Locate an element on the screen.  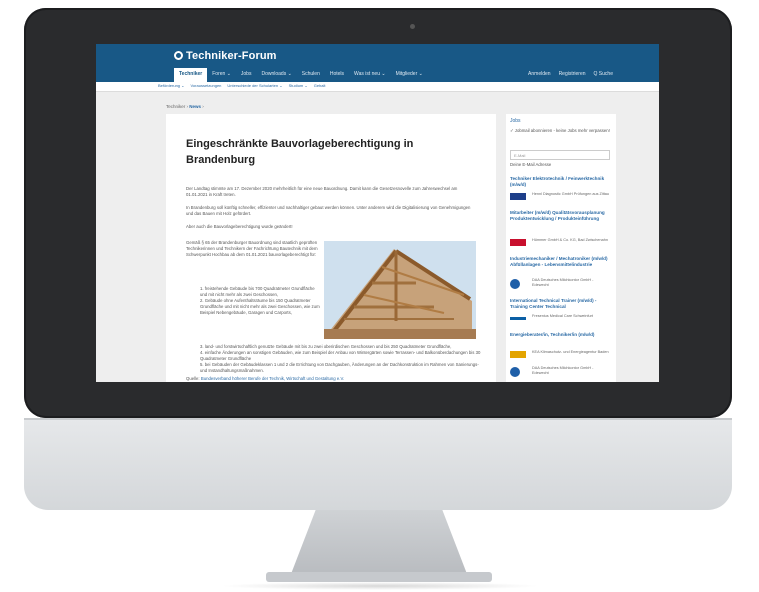
register-link: Registrieren is located at coordinates (572, 74).